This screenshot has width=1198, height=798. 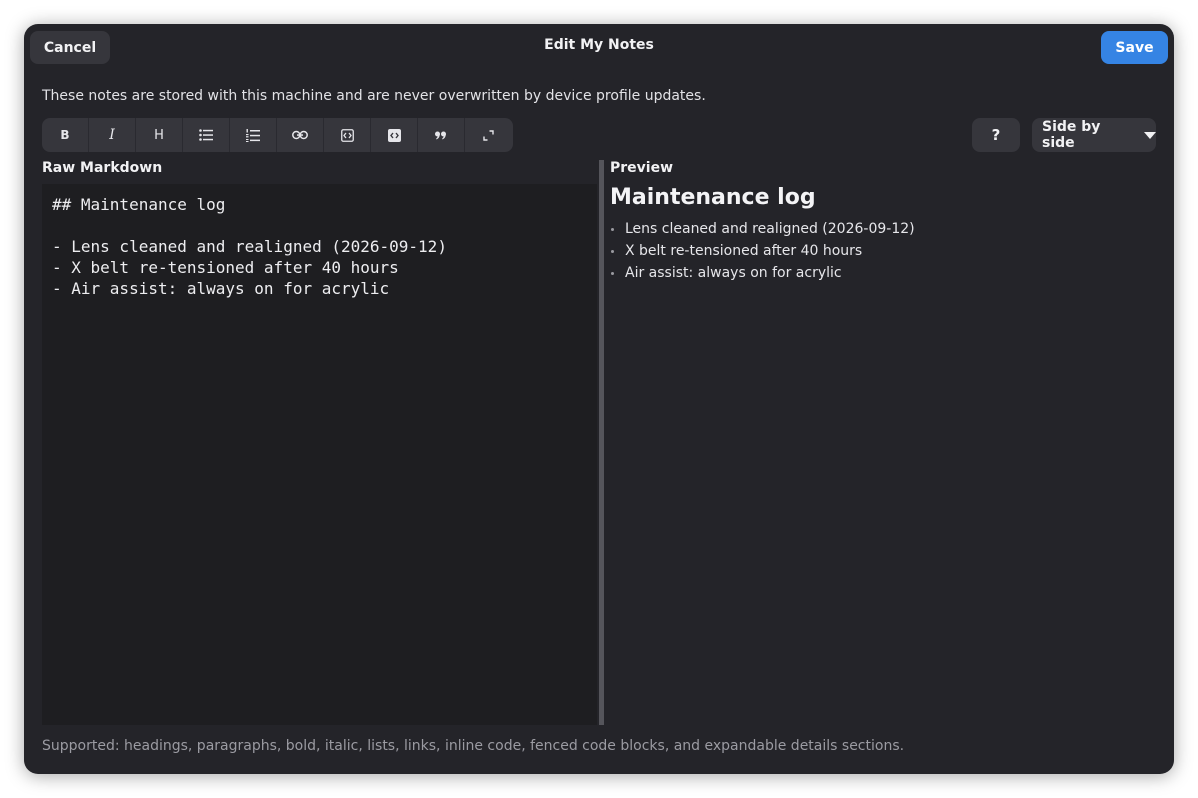 I want to click on link-icon, so click(x=300, y=135).